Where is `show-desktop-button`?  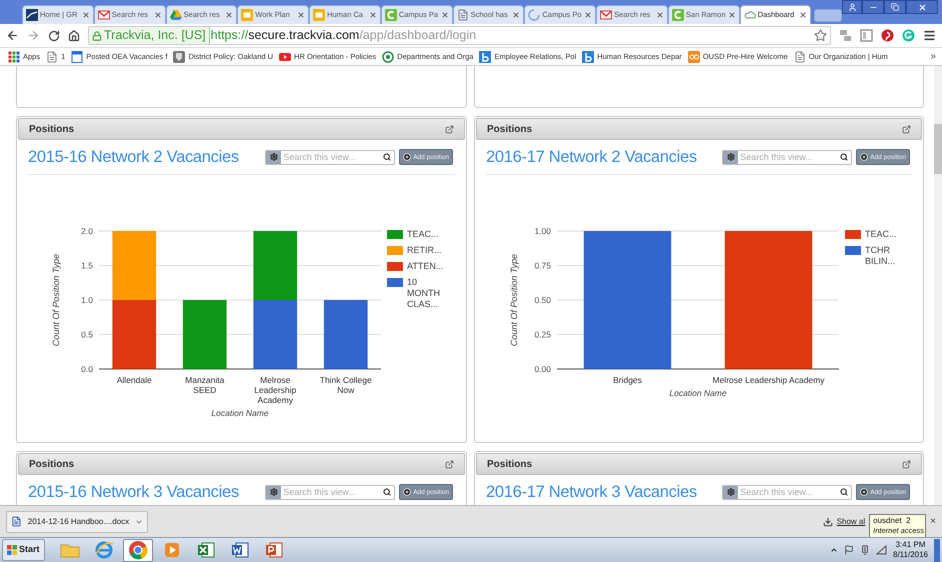 show-desktop-button is located at coordinates (937, 550).